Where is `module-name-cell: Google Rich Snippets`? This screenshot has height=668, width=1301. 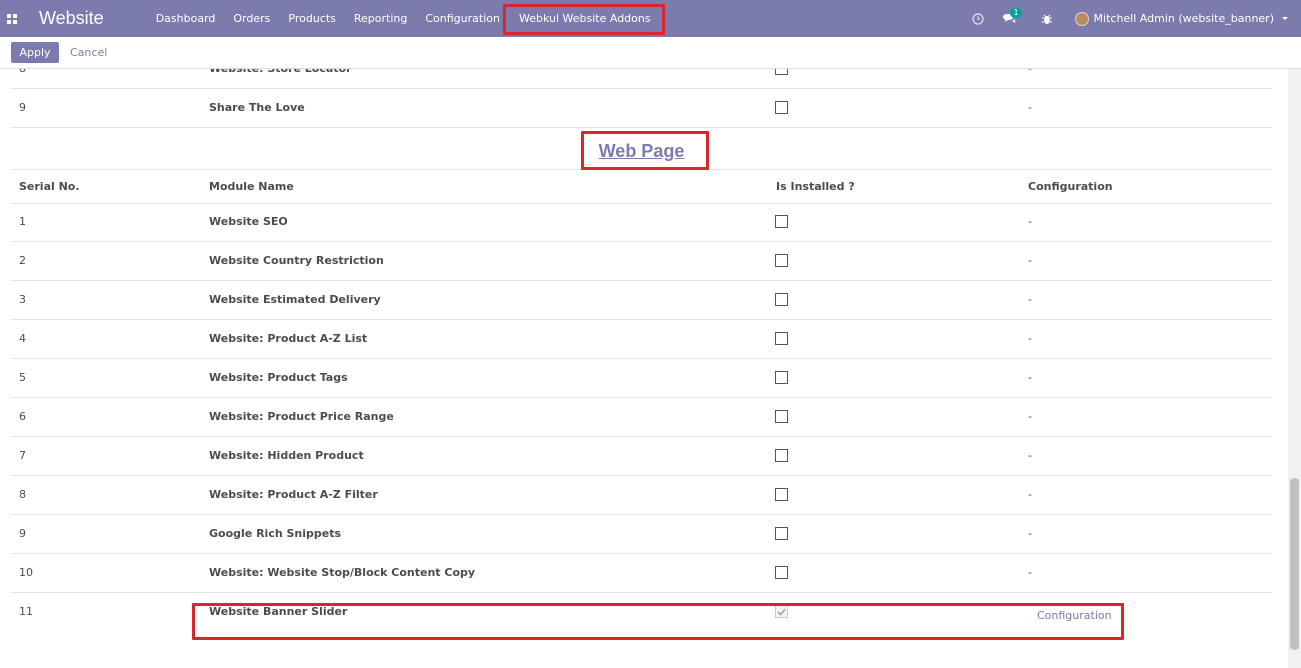
module-name-cell: Google Rich Snippets is located at coordinates (275, 533).